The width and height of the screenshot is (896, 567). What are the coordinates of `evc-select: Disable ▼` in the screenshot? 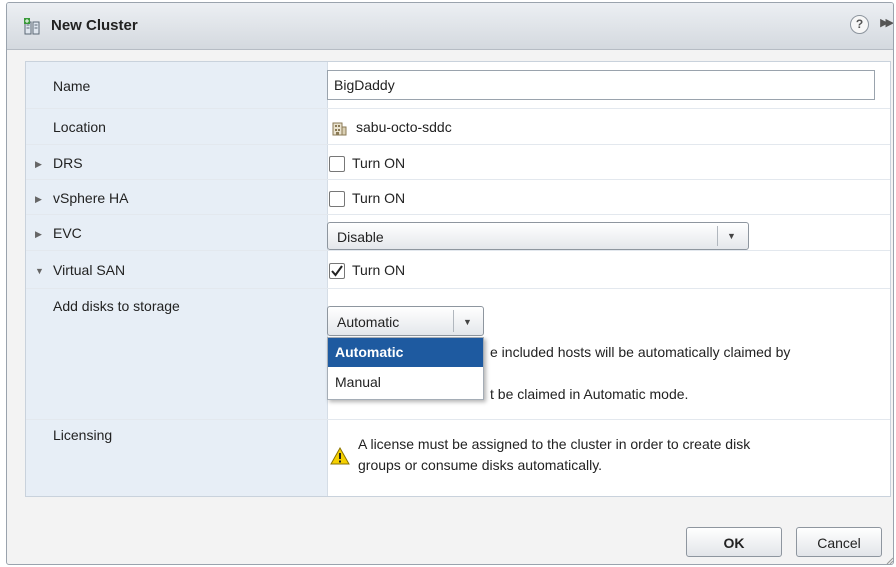 It's located at (538, 236).